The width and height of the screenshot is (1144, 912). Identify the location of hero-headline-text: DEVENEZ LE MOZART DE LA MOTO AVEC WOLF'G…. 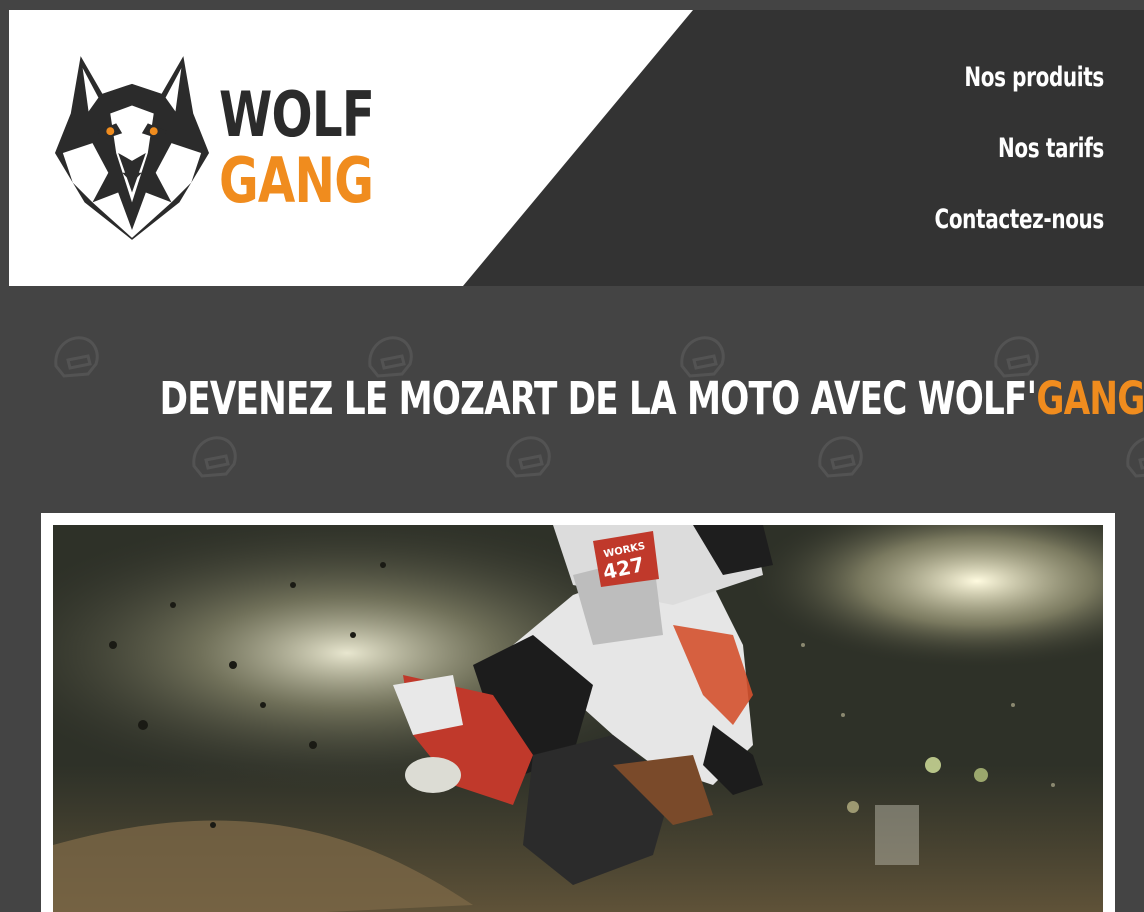
(652, 398).